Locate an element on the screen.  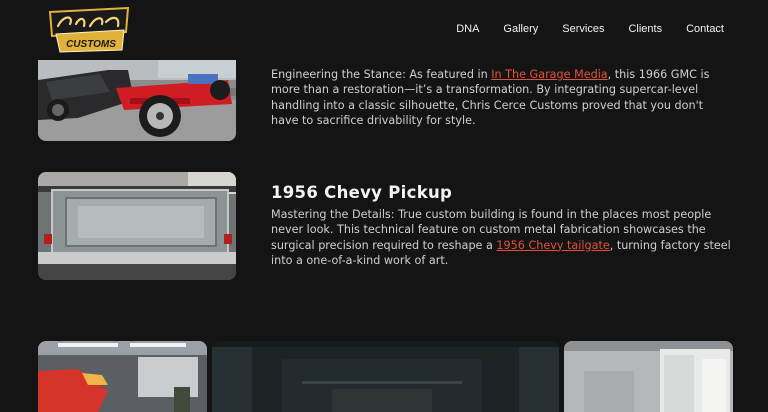
logo-graphic: CUSTOMS is located at coordinates (89, 29).